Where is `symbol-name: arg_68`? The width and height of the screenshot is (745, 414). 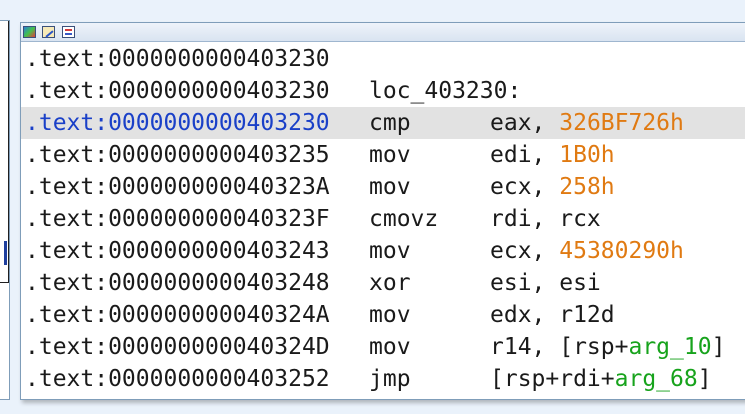 symbol-name: arg_68 is located at coordinates (656, 379).